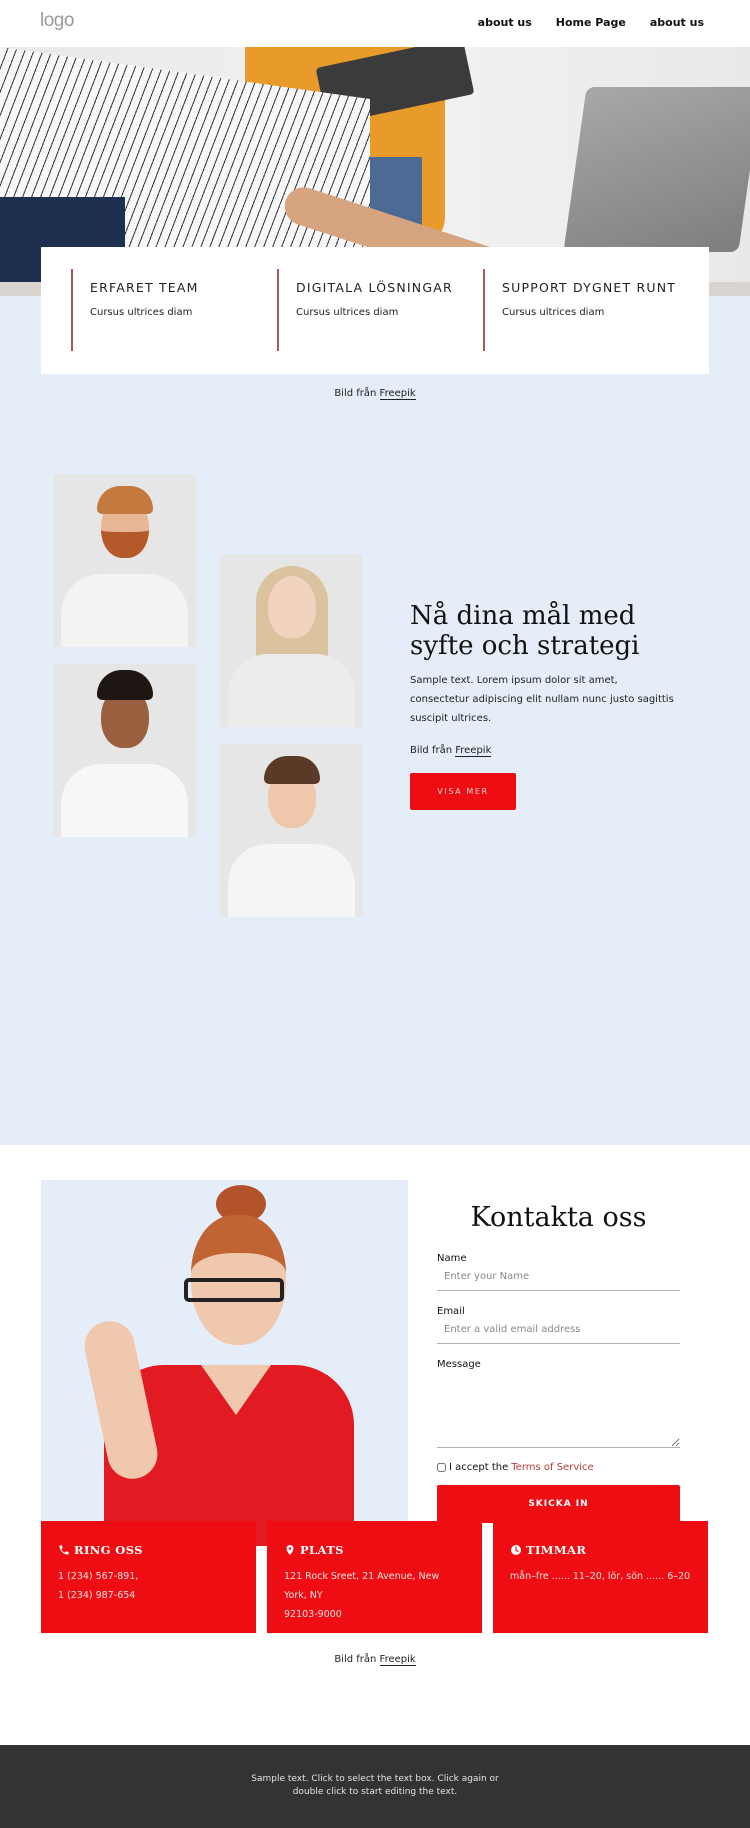  Describe the element at coordinates (148, 1550) in the screenshot. I see `info-title: RING OSS` at that location.